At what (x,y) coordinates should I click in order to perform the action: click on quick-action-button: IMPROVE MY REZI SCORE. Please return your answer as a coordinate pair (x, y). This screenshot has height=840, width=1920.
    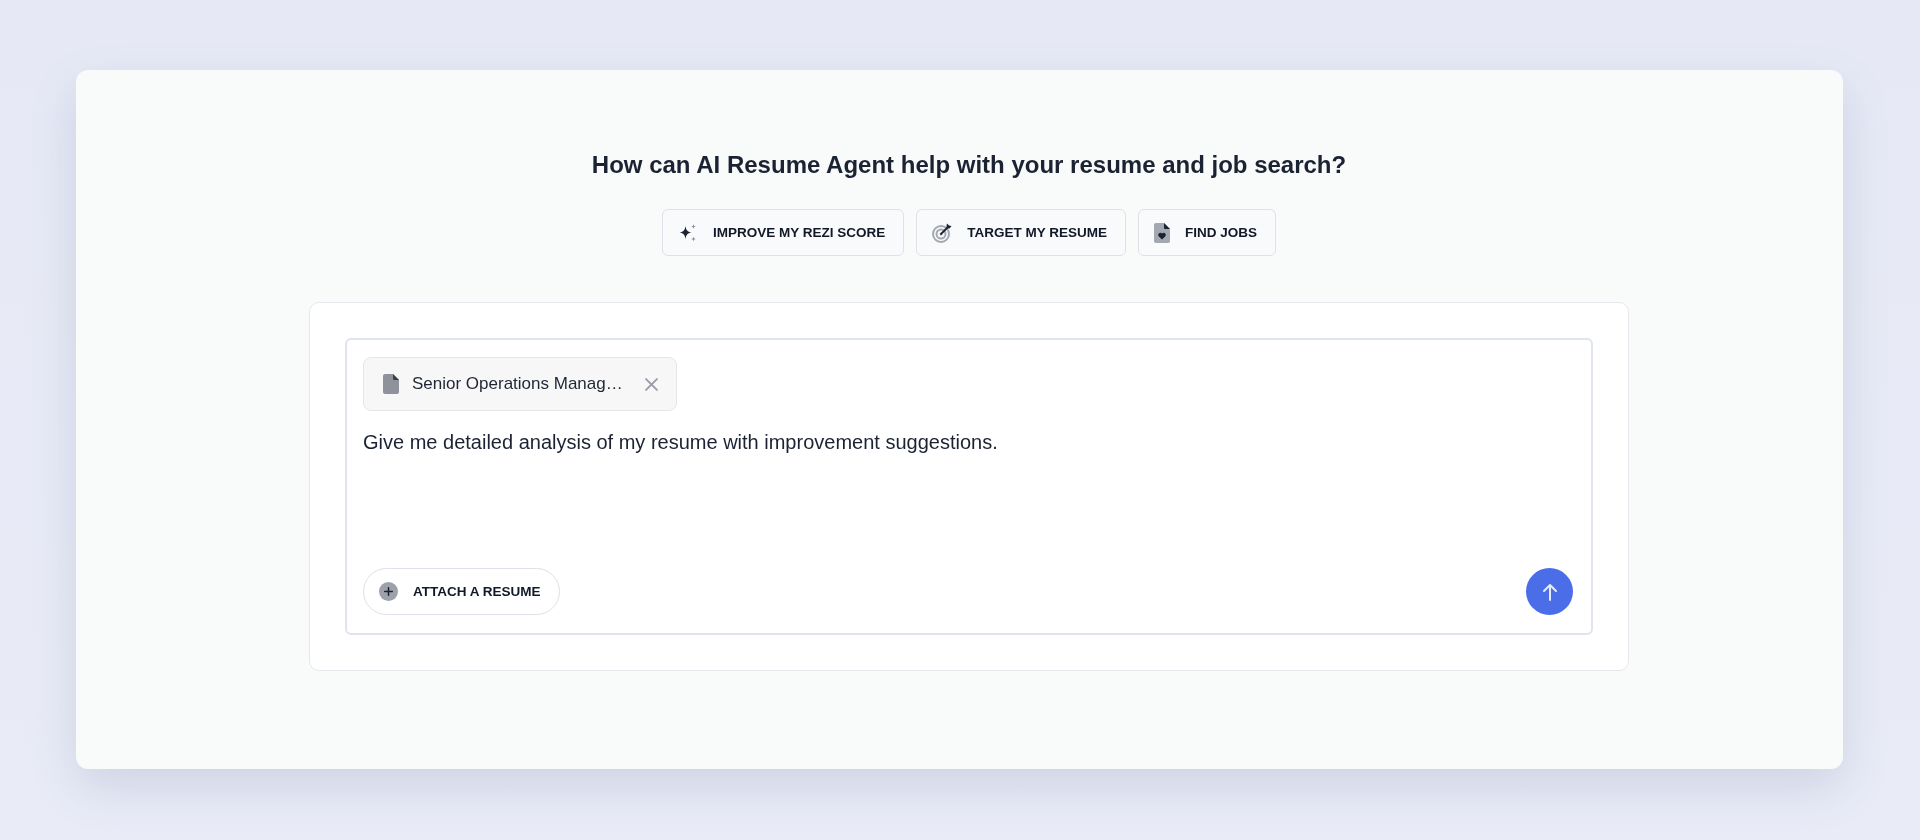
    Looking at the image, I should click on (783, 232).